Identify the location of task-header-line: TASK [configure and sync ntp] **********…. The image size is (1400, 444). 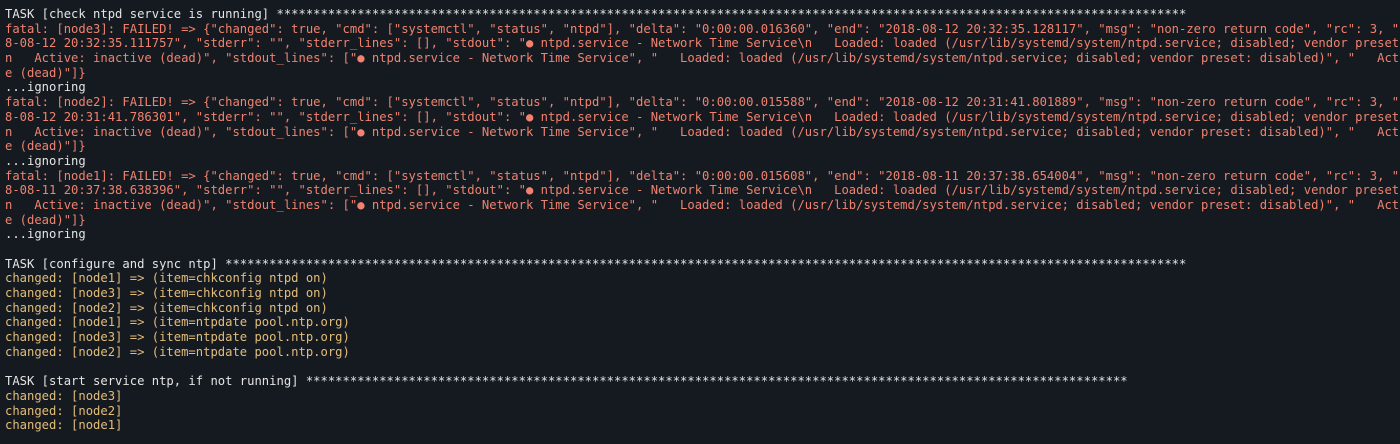
(596, 263).